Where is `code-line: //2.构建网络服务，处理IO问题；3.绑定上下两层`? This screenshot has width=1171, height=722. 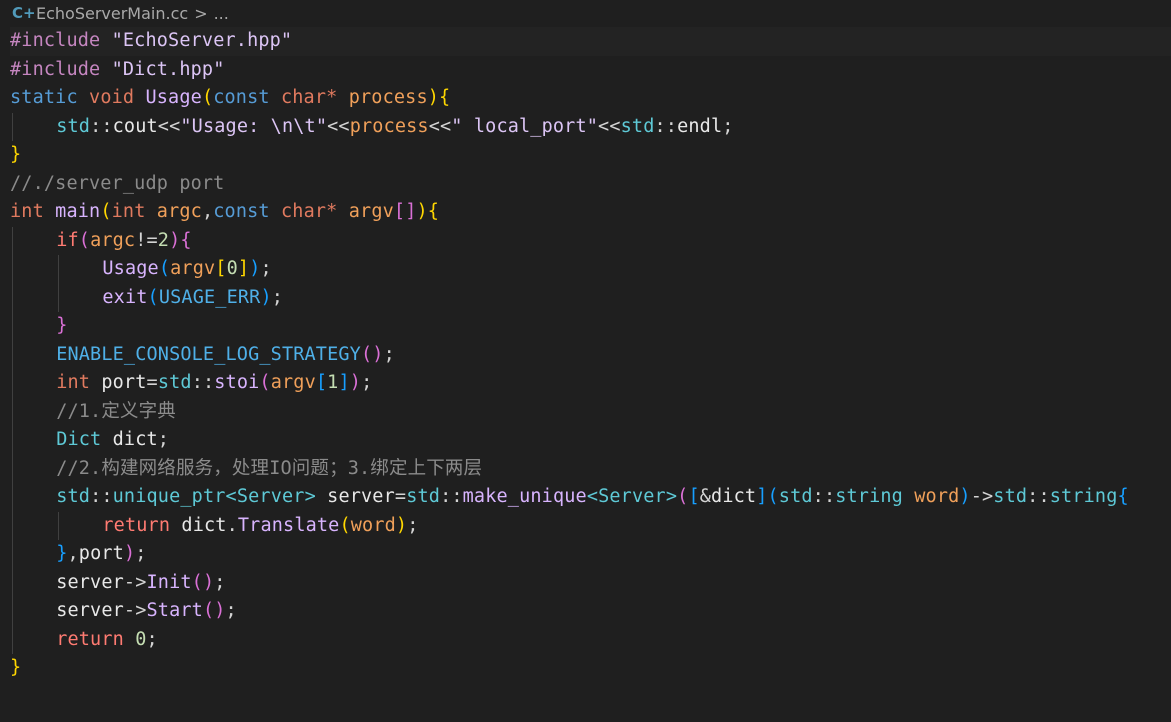
code-line: //2.构建网络服务，处理IO问题；3.绑定上下两层 is located at coordinates (590, 468).